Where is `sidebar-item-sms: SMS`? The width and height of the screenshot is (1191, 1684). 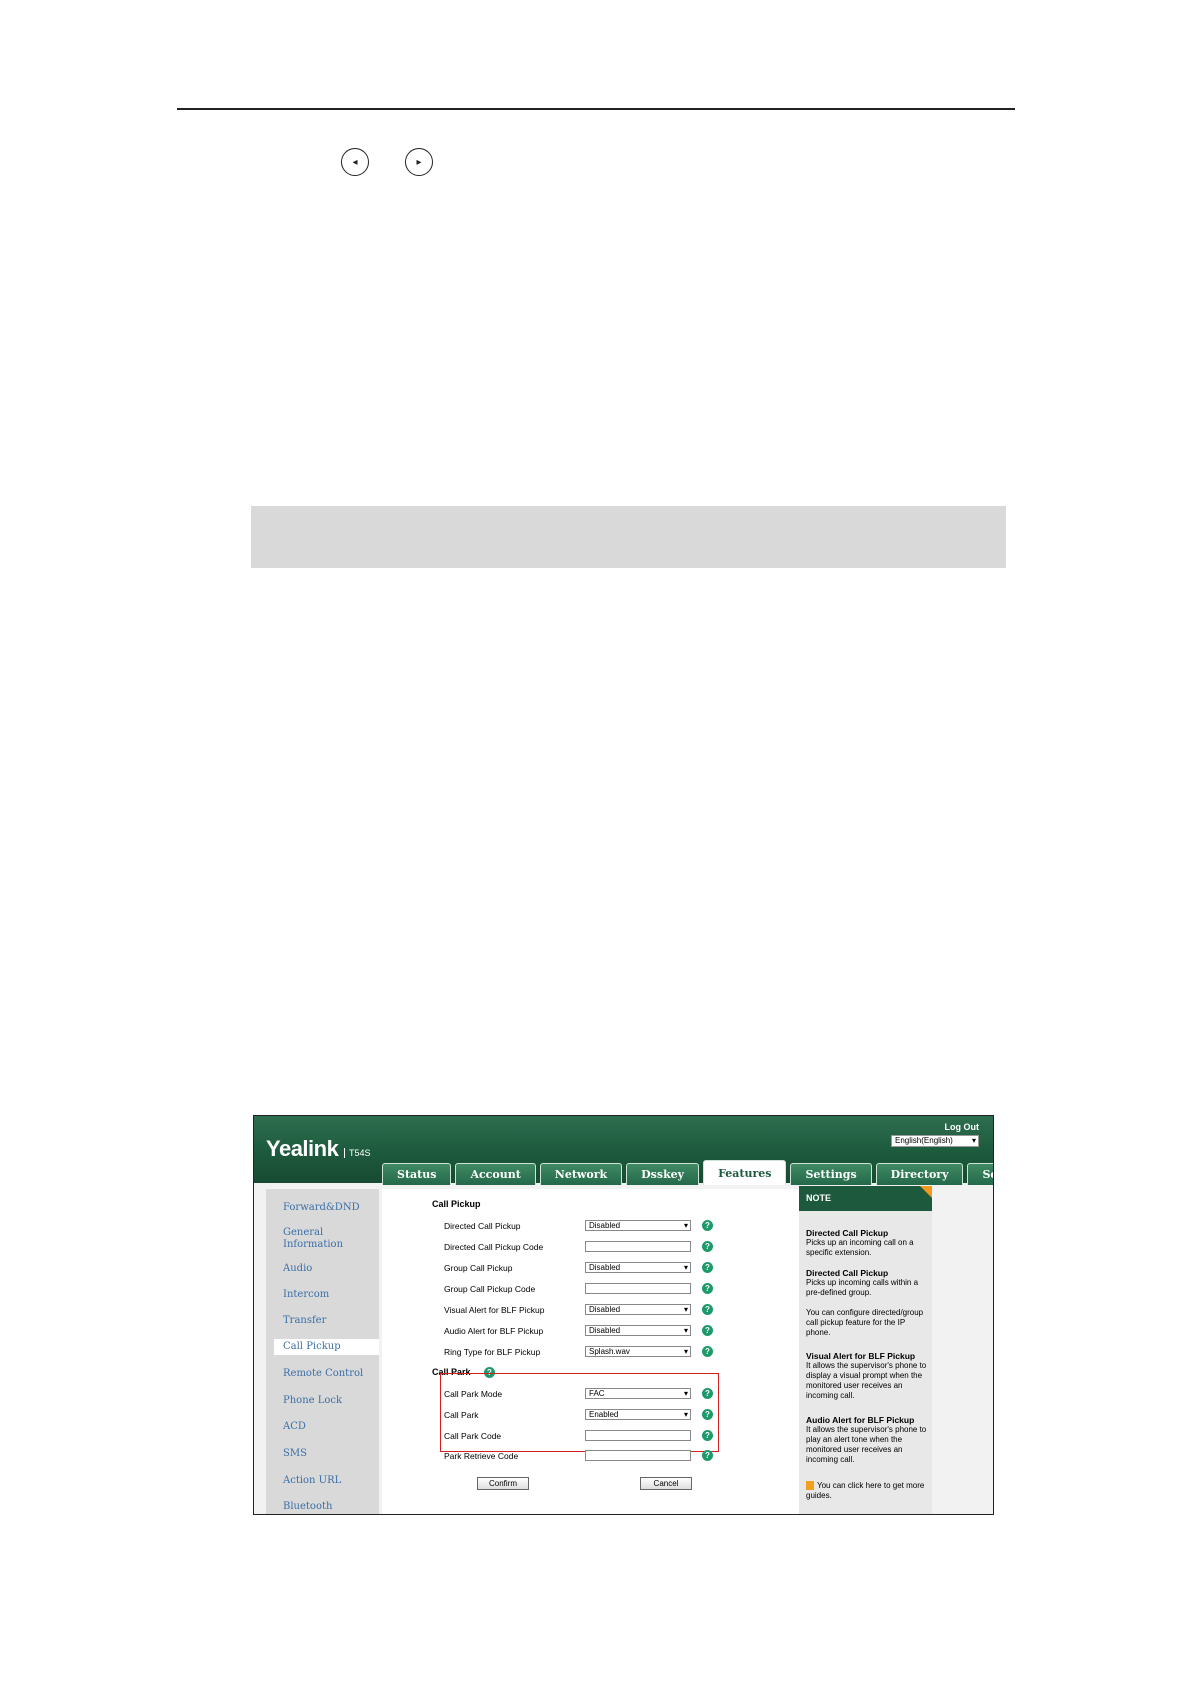
sidebar-item-sms: SMS is located at coordinates (295, 1454).